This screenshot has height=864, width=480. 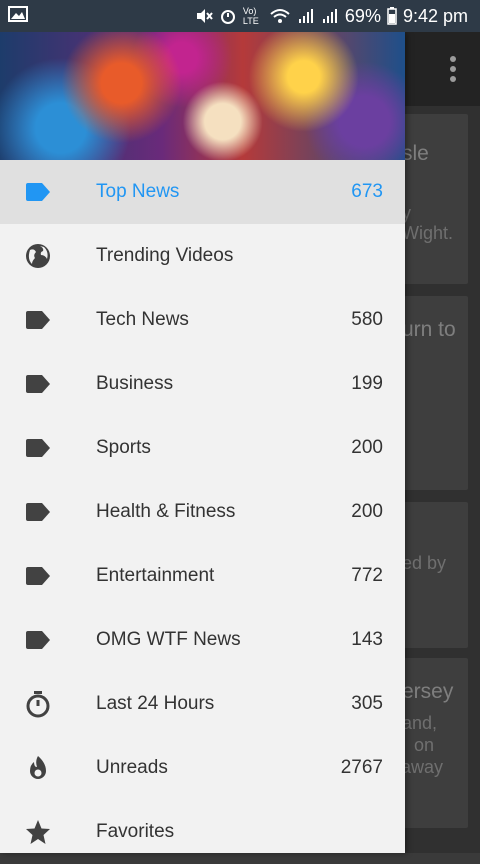 I want to click on drawer-item-top-news: Top News 673, so click(x=202, y=192).